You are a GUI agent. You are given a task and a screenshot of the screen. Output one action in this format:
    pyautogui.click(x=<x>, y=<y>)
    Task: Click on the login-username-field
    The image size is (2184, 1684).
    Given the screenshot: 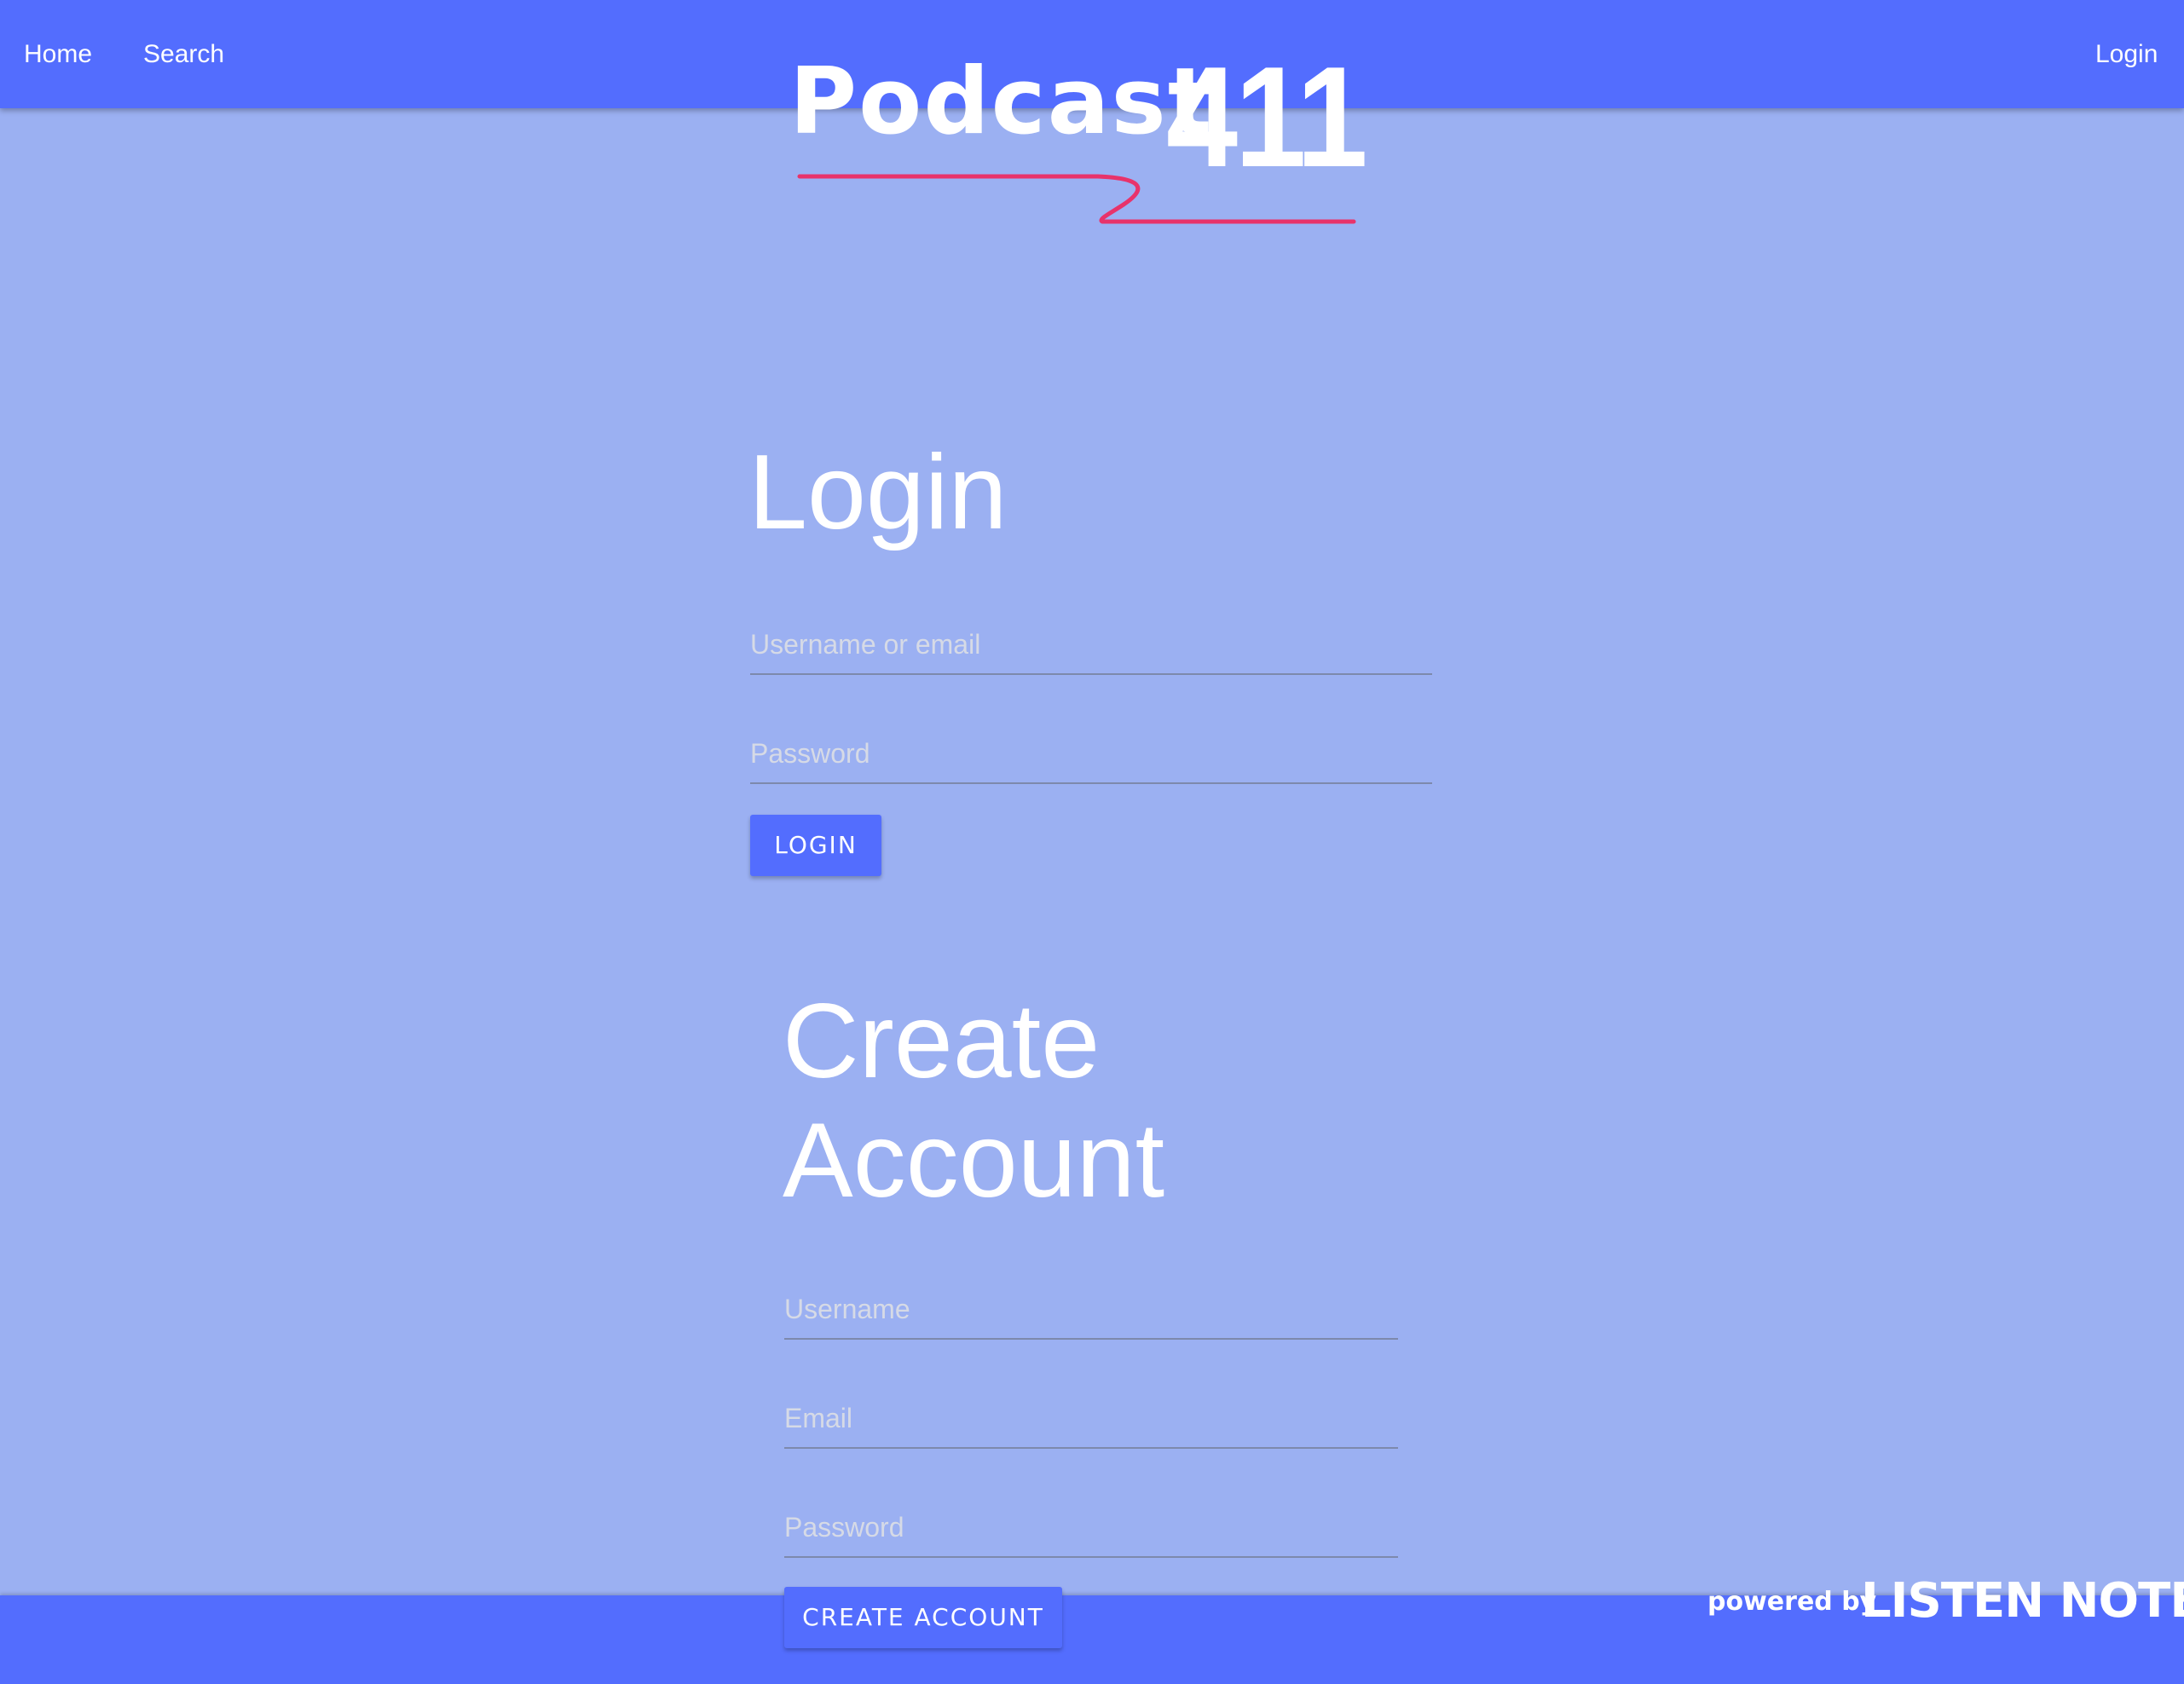 What is the action you would take?
    pyautogui.click(x=1091, y=644)
    